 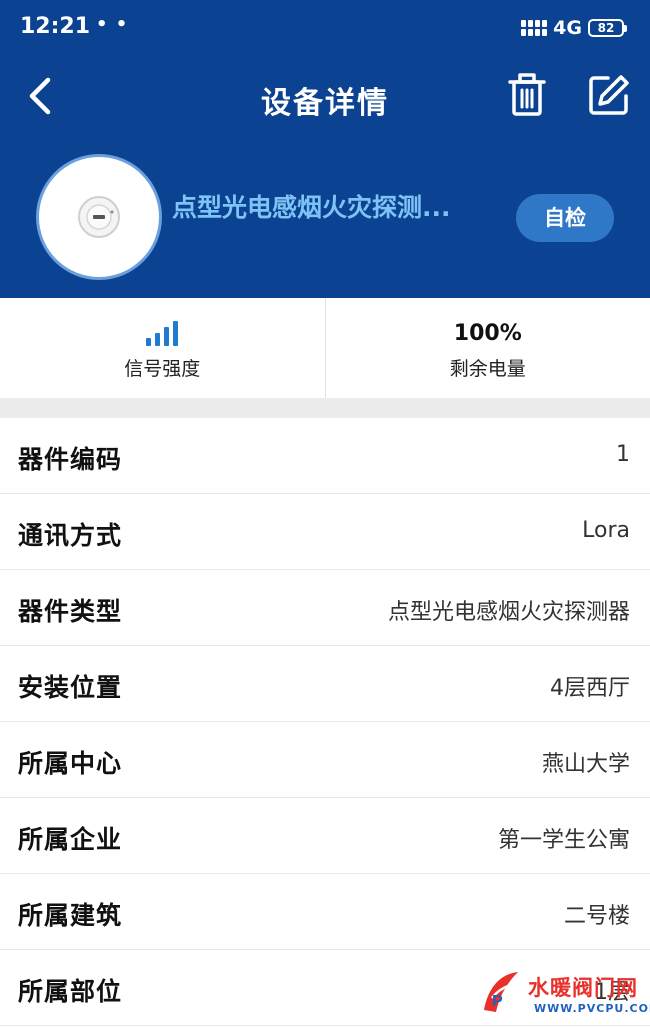 What do you see at coordinates (565, 218) in the screenshot?
I see `self-check-button: 自检` at bounding box center [565, 218].